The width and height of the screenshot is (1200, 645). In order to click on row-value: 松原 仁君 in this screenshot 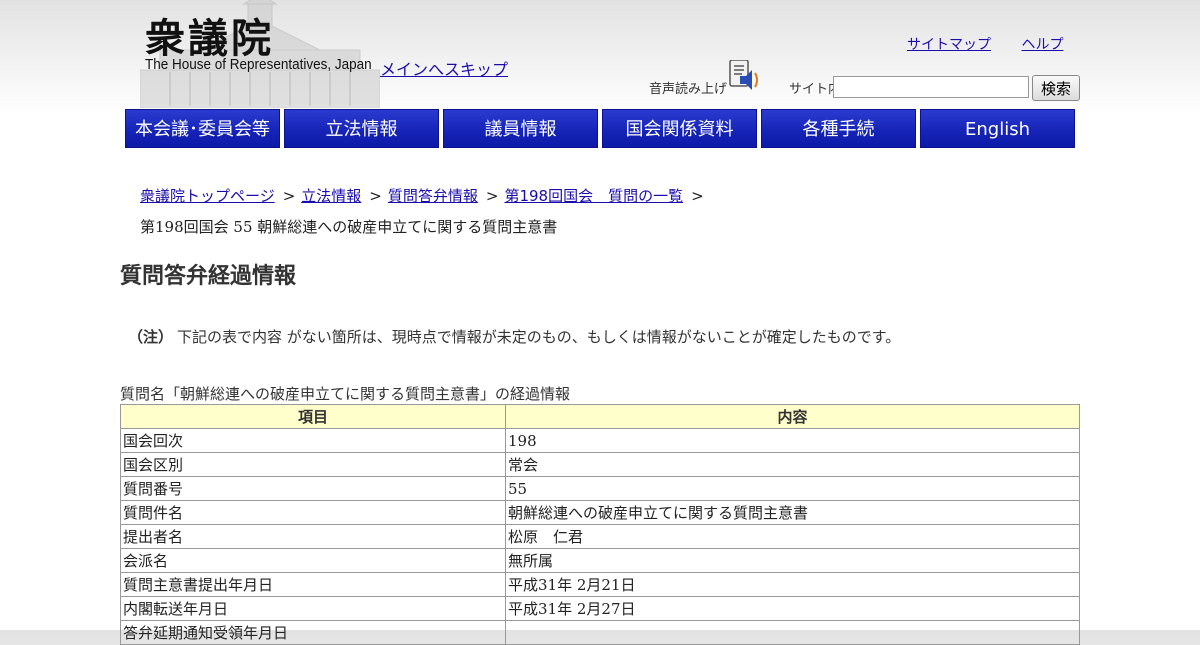, I will do `click(792, 536)`.